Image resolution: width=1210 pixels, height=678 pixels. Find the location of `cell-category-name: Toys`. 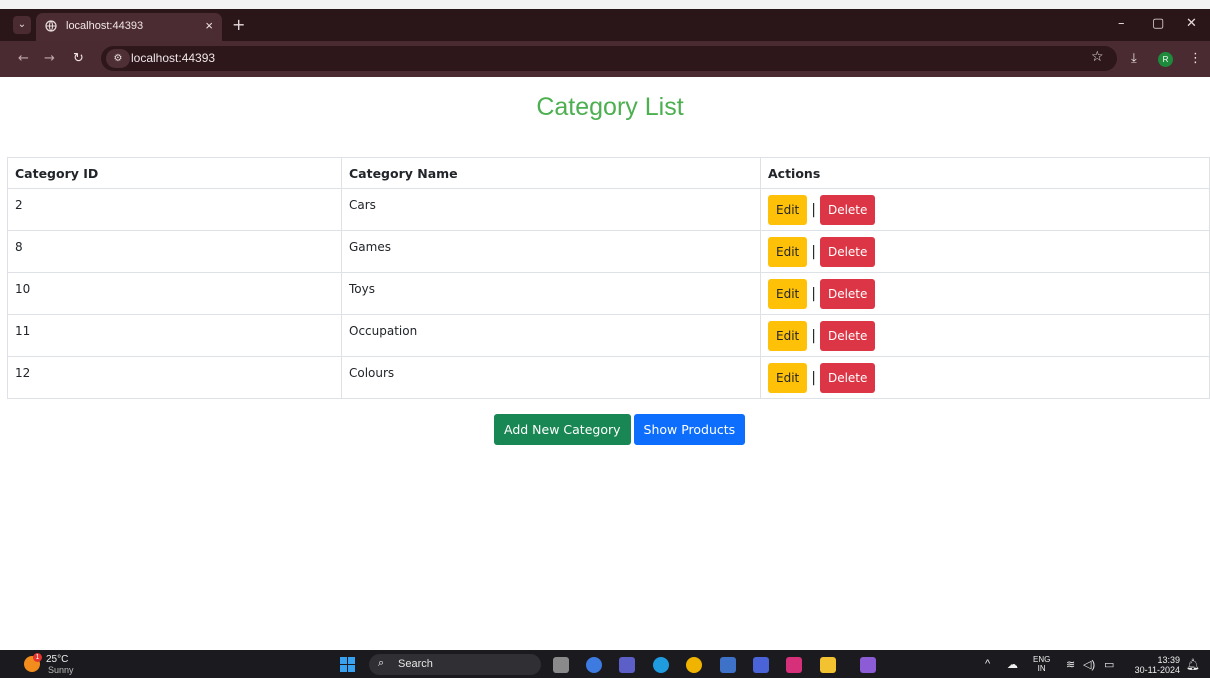

cell-category-name: Toys is located at coordinates (551, 293).